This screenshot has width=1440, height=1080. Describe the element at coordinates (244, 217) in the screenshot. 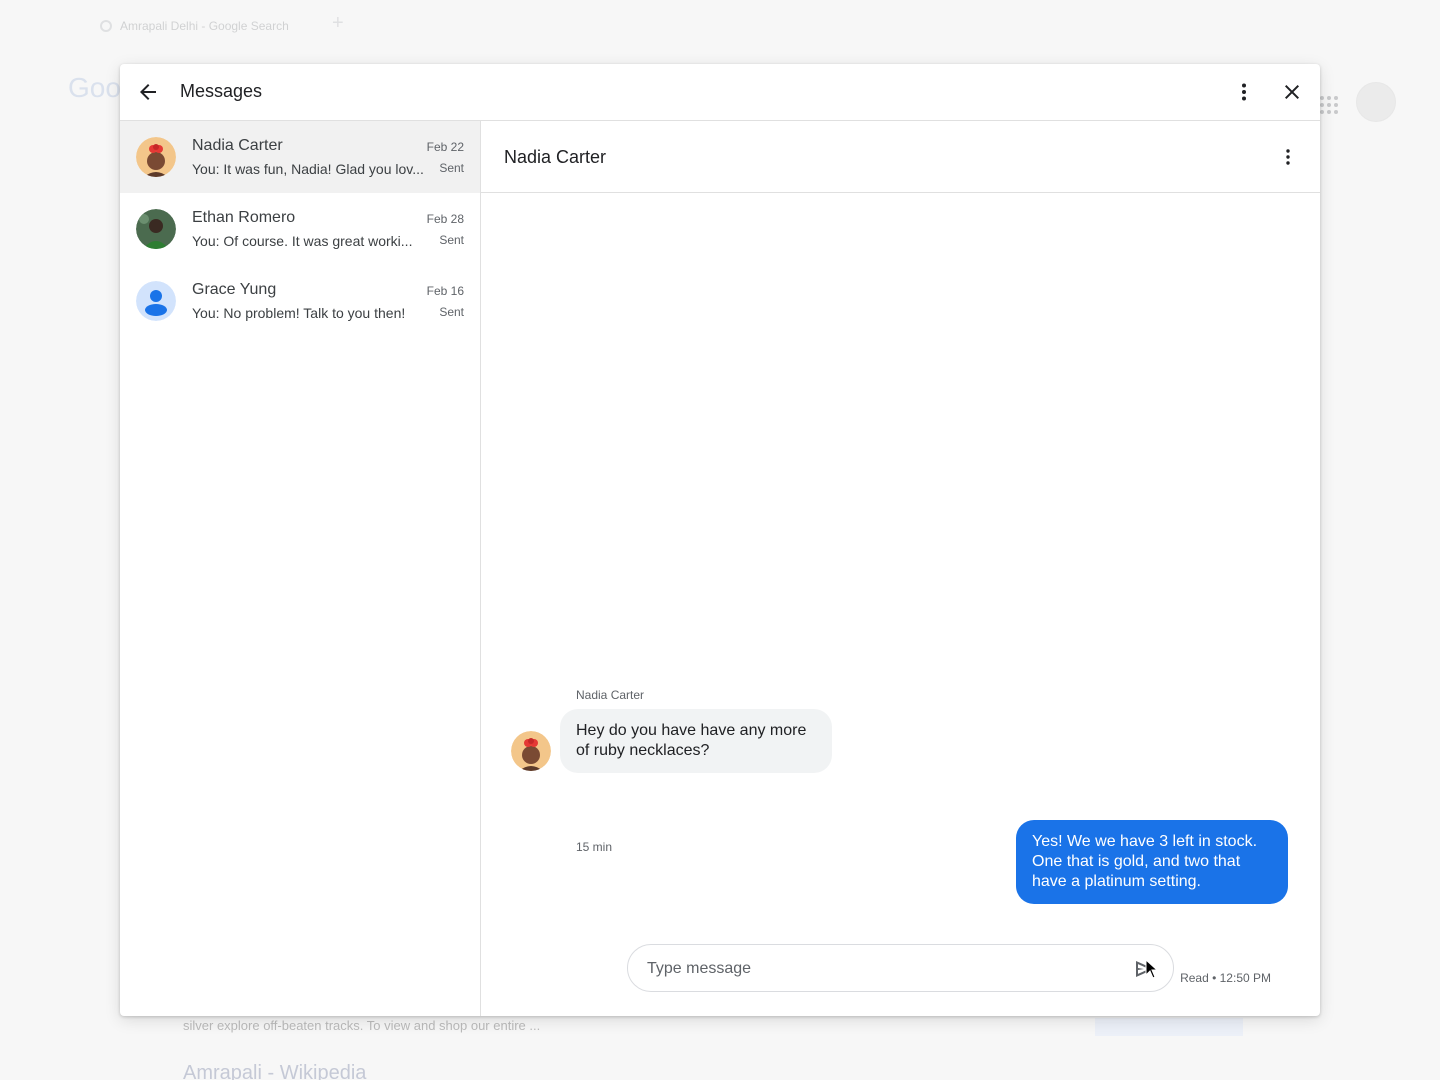

I see `conversation-name: Ethan Romero` at that location.